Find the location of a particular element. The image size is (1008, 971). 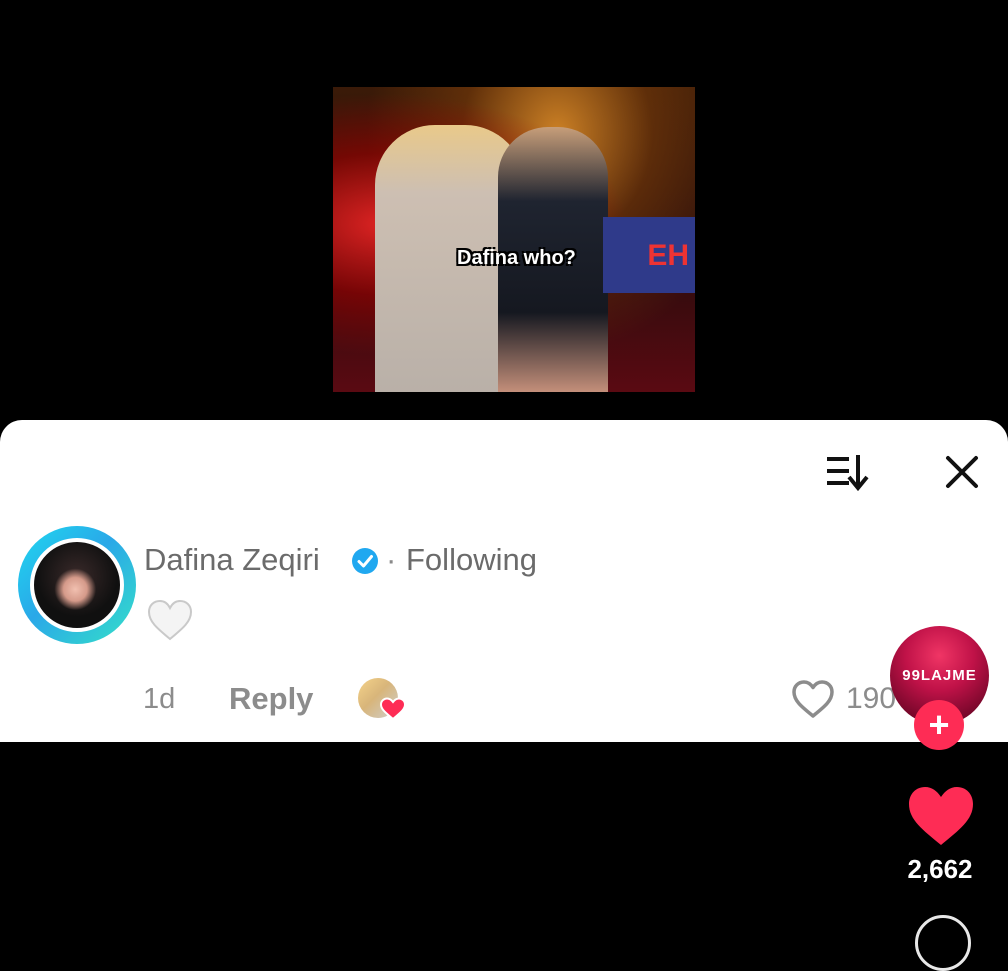

heart-outline-icon is located at coordinates (813, 699).